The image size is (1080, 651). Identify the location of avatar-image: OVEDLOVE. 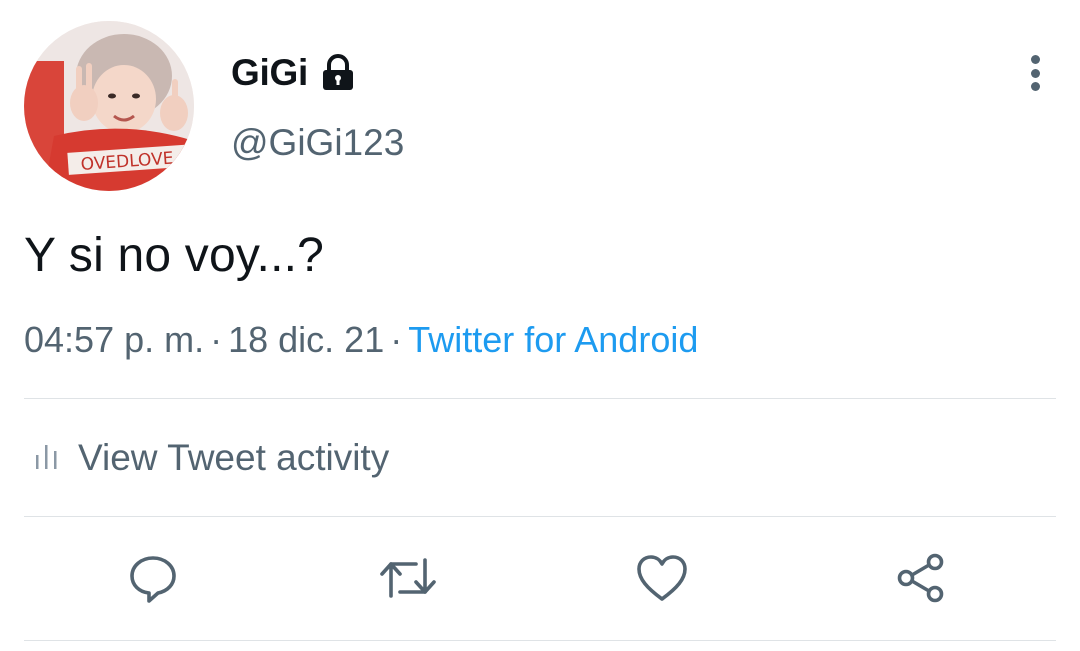
(109, 106).